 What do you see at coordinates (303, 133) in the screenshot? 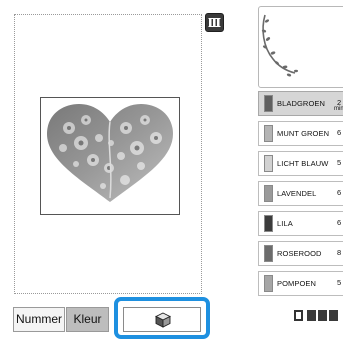
I see `color-name: MUNT GROEN` at bounding box center [303, 133].